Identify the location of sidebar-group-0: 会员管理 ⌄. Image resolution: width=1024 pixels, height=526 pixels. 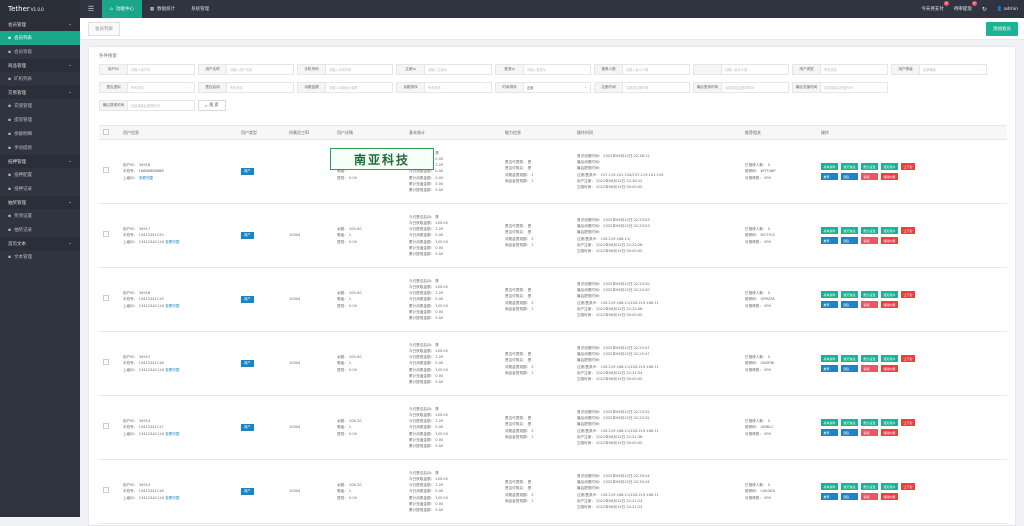
(40, 24).